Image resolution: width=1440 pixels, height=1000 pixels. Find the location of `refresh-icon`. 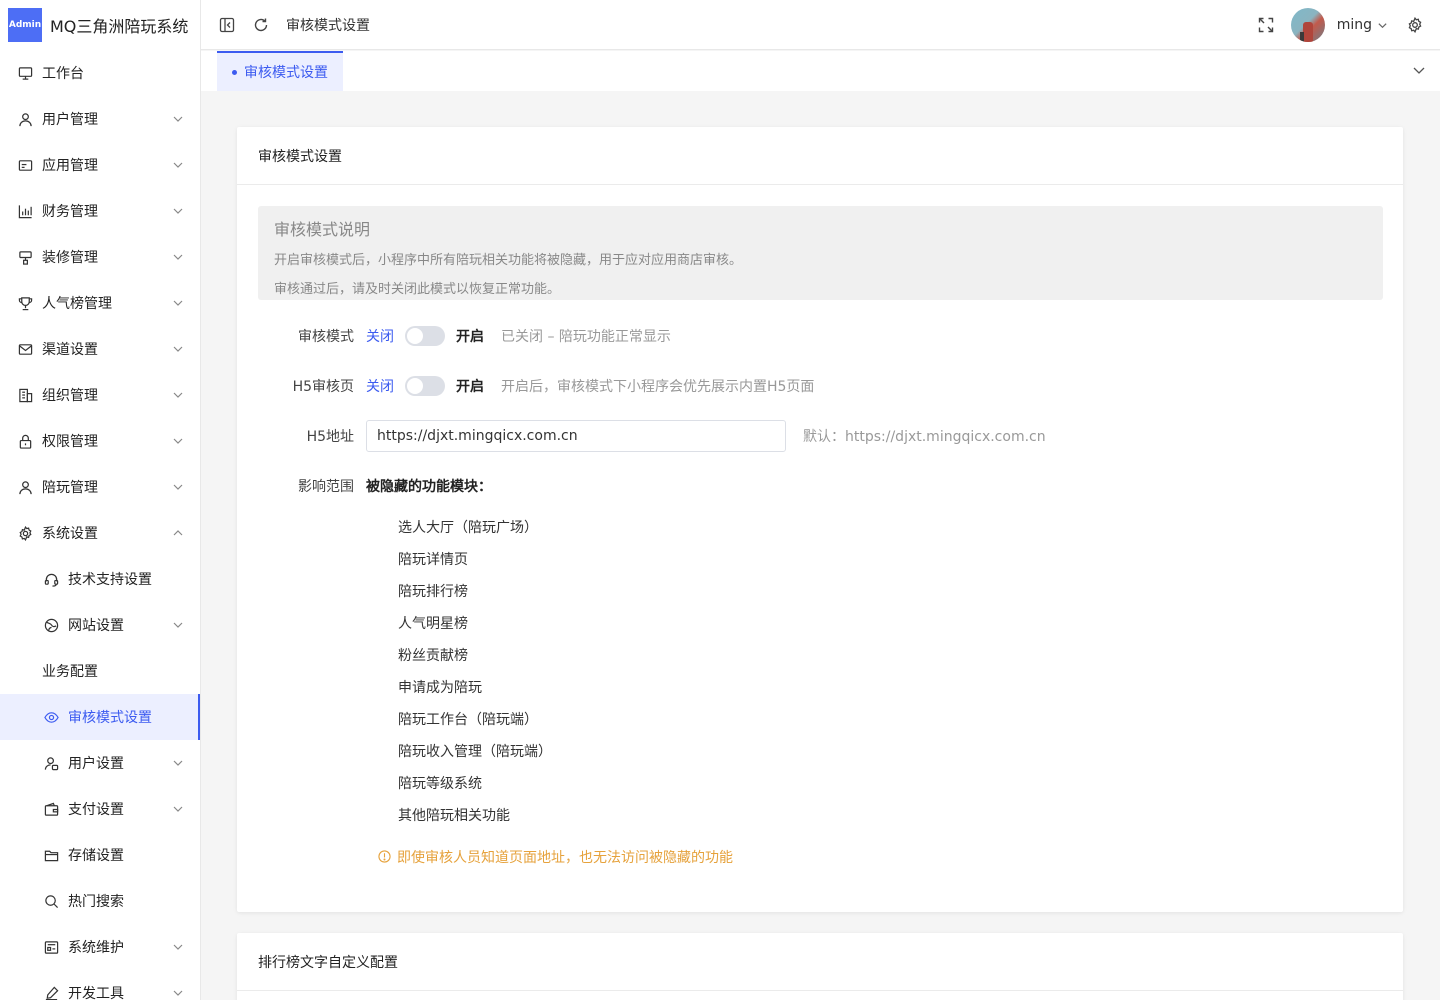

refresh-icon is located at coordinates (261, 25).